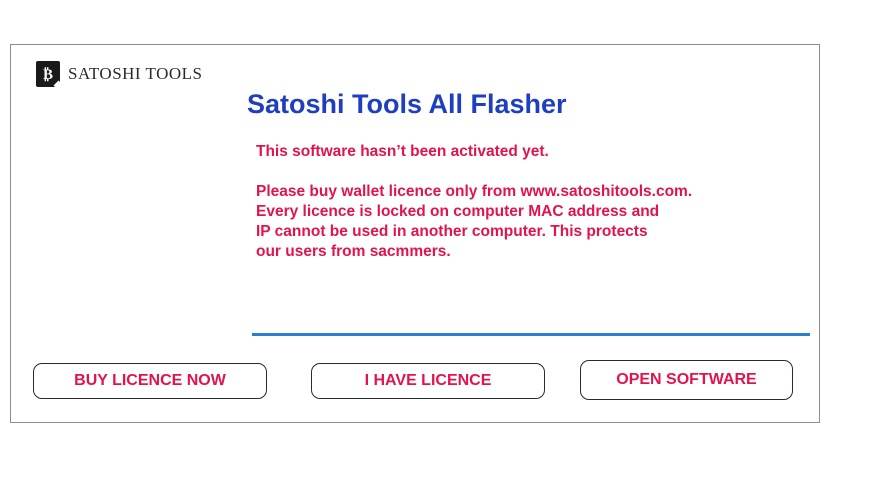 The height and width of the screenshot is (483, 878). I want to click on message-line: our users from sacmmers., so click(353, 251).